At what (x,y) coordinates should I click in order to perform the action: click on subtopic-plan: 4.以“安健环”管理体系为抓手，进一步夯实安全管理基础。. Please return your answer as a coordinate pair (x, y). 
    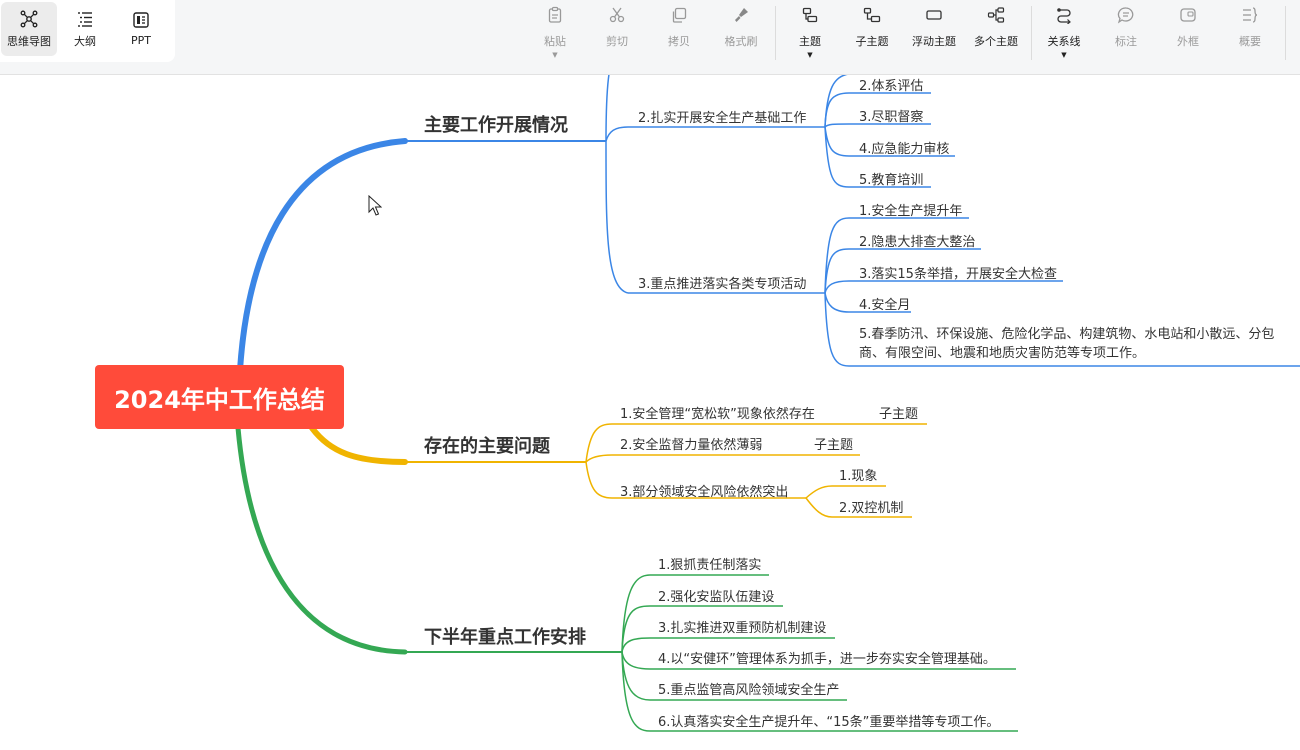
    Looking at the image, I should click on (827, 657).